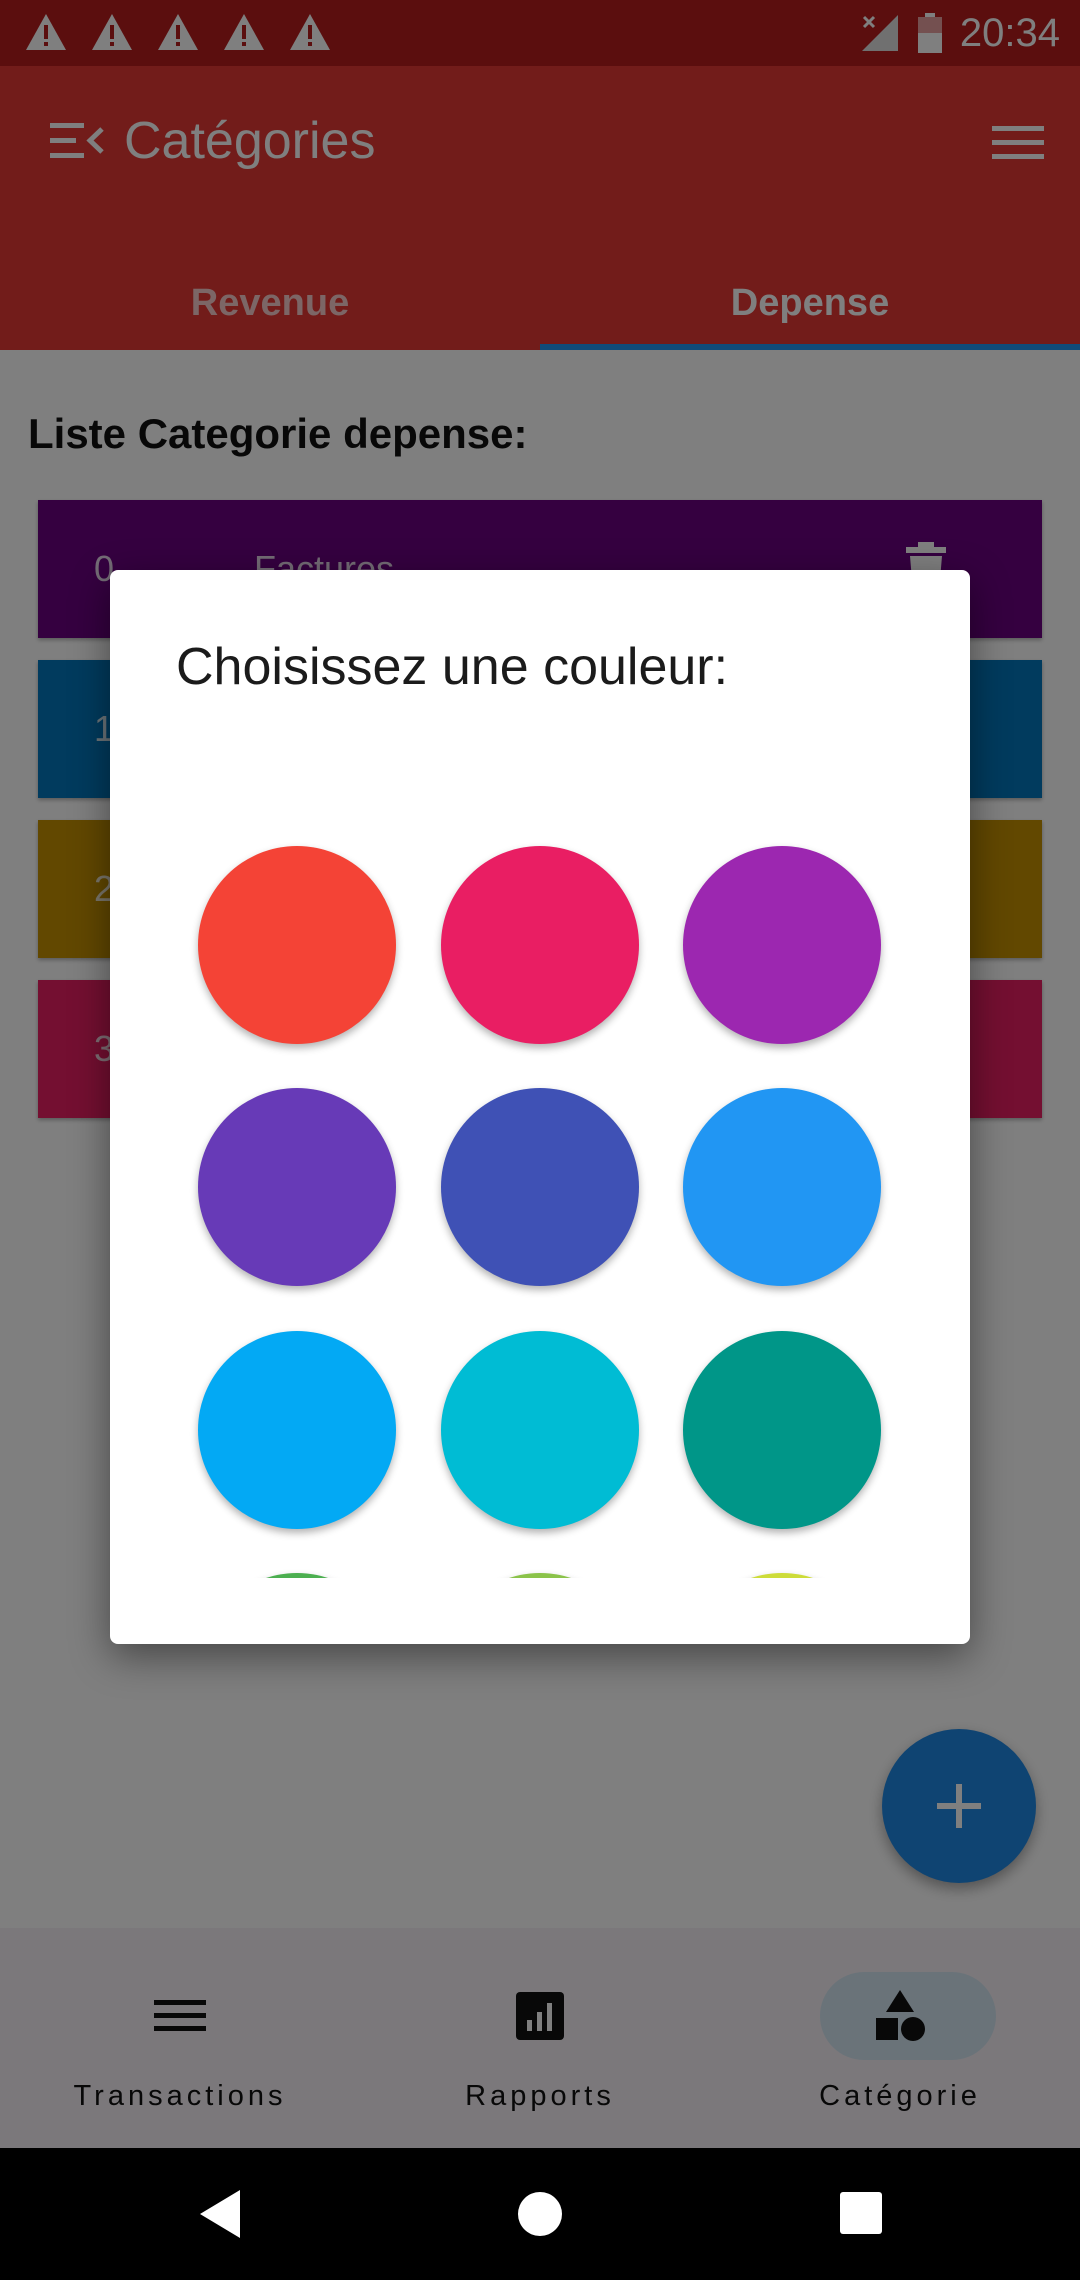  I want to click on system-navigation-bar, so click(540, 2214).